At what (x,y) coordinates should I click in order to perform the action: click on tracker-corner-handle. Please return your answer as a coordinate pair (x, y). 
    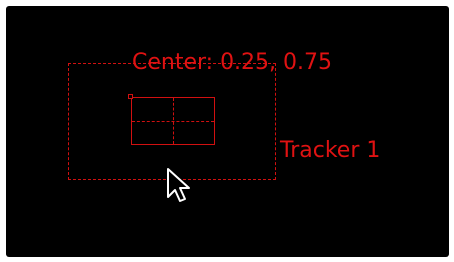
    Looking at the image, I should click on (130, 96).